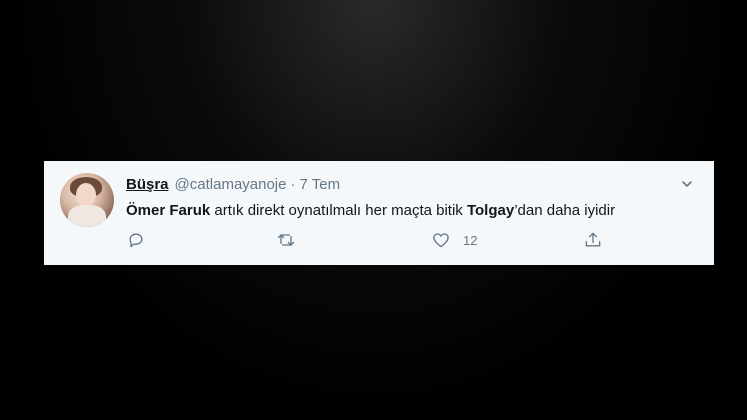 The height and width of the screenshot is (420, 747). I want to click on reply-icon, so click(136, 240).